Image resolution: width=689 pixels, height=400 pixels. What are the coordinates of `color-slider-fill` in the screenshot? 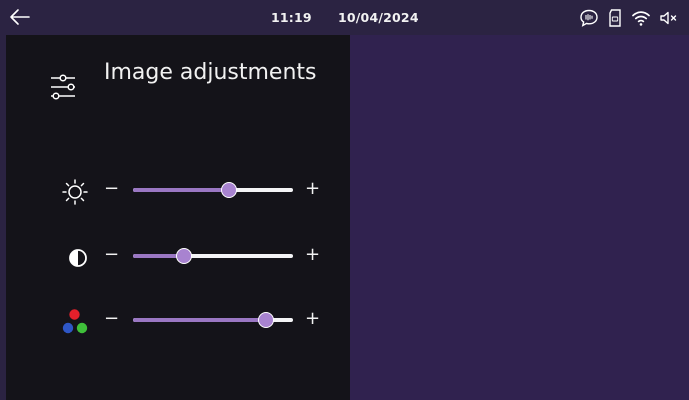 It's located at (199, 320).